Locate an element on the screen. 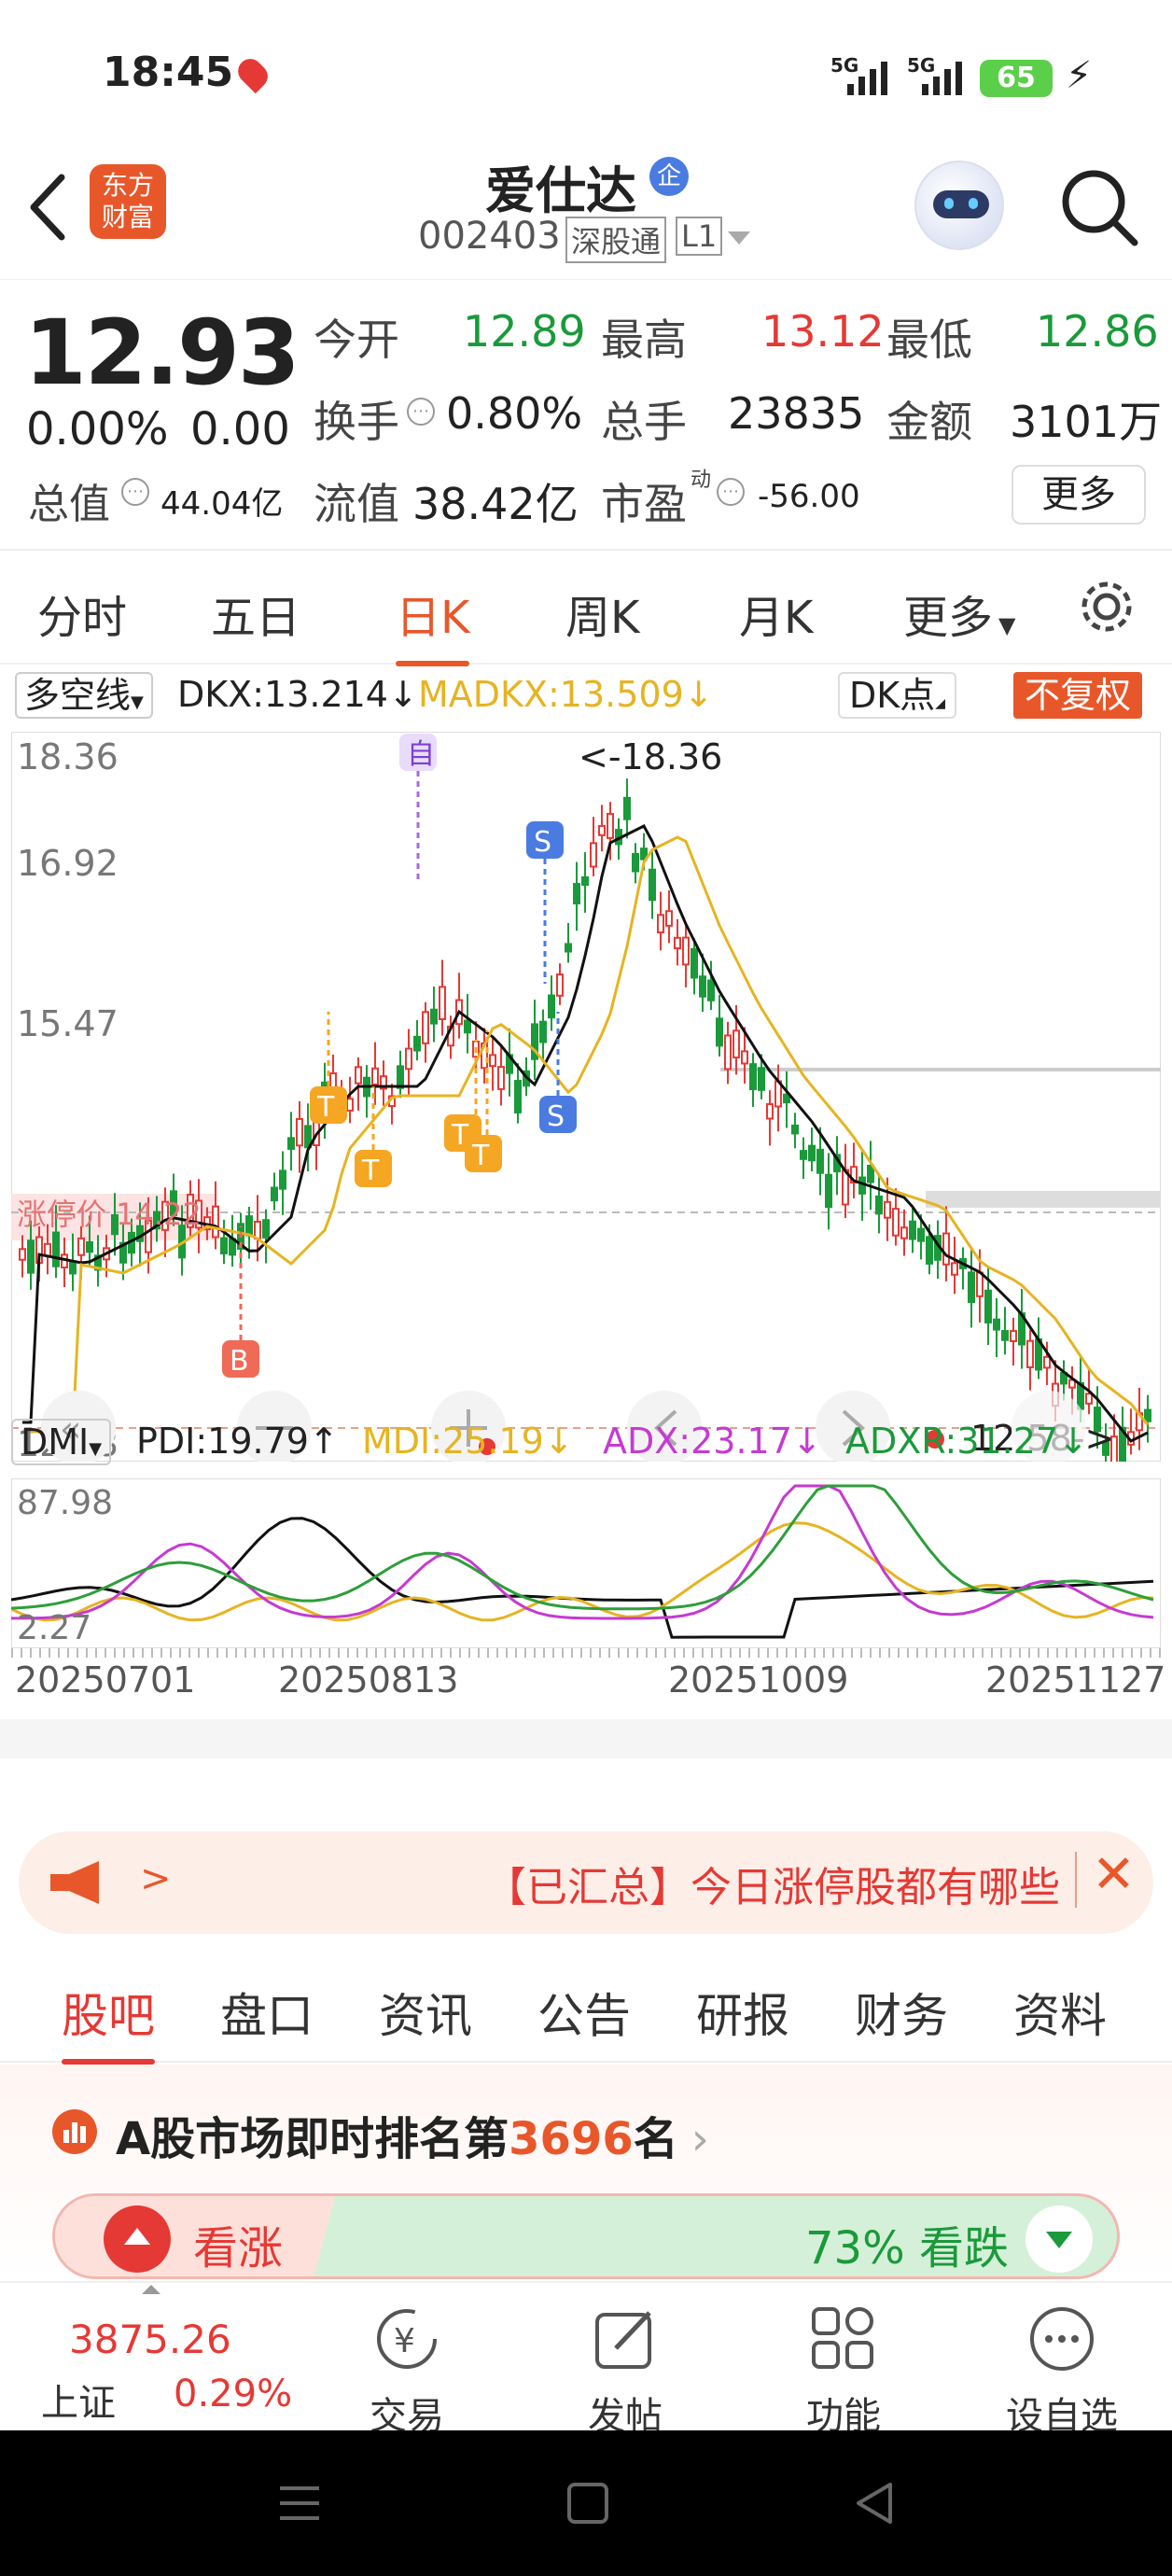 This screenshot has width=1172, height=2576. resistance-band is located at coordinates (940, 1069).